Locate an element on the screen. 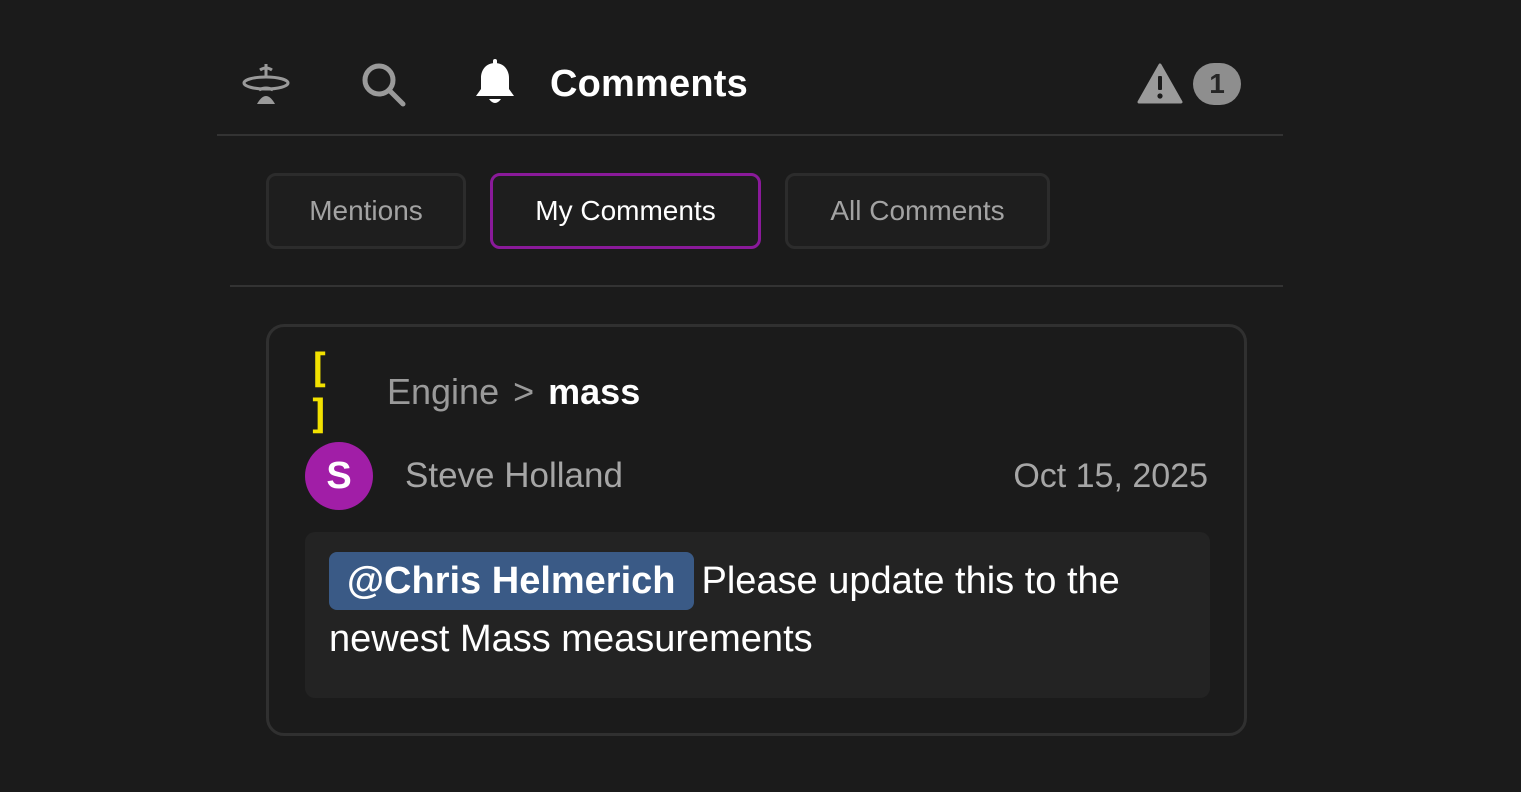  bell-icon is located at coordinates (495, 84).